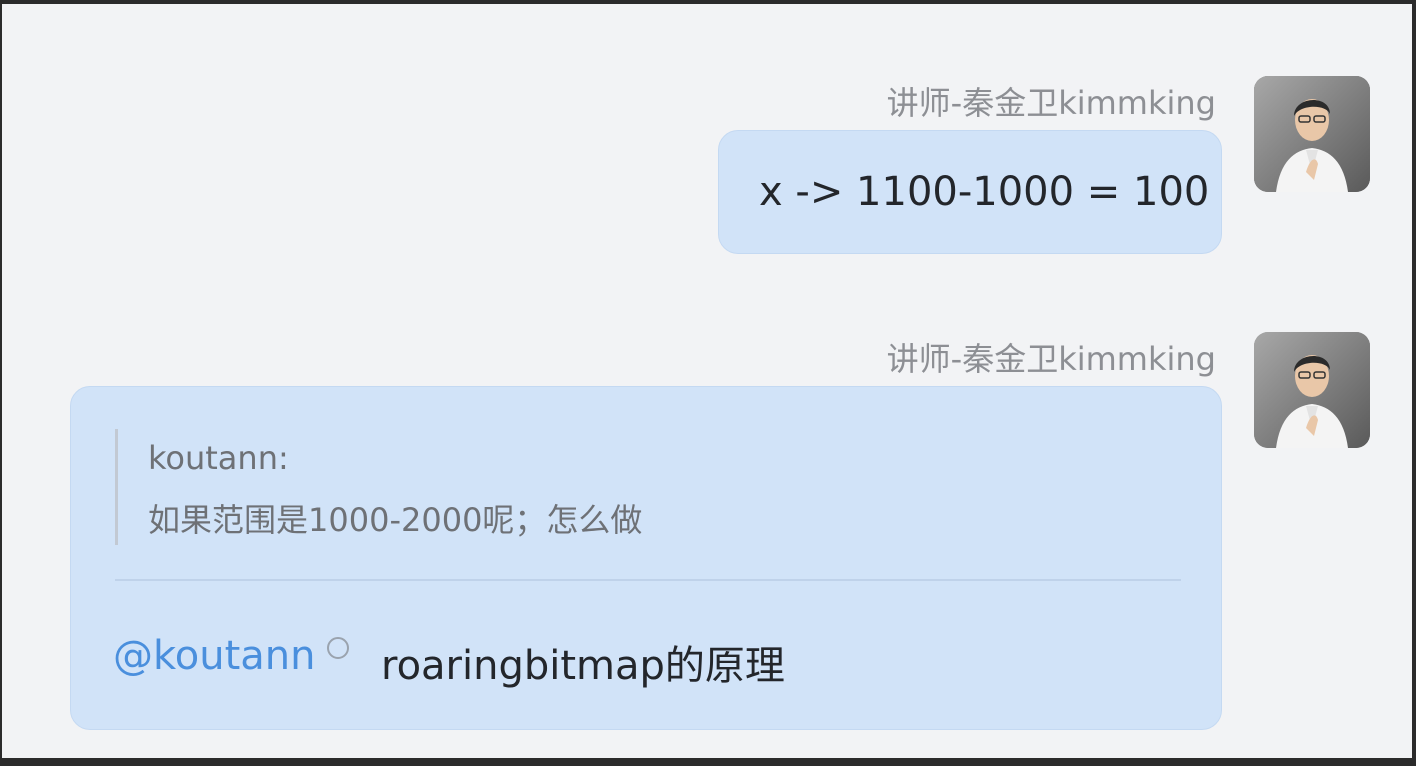 Image resolution: width=1416 pixels, height=766 pixels. Describe the element at coordinates (583, 666) in the screenshot. I see `message-text: roaringbitmap的原理` at that location.